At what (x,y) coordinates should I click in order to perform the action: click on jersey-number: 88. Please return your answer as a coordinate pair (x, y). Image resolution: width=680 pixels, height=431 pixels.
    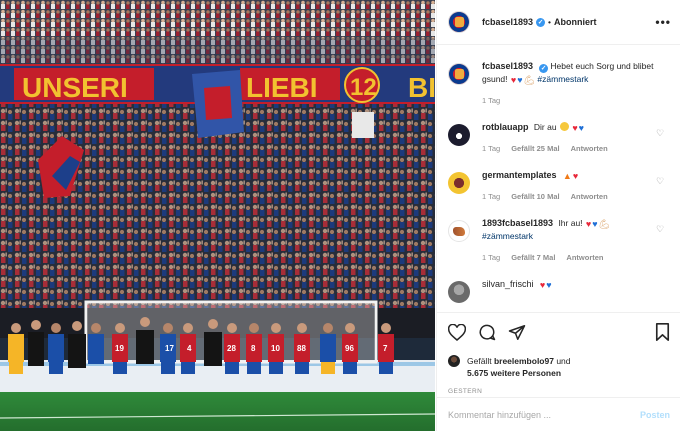
    Looking at the image, I should click on (301, 348).